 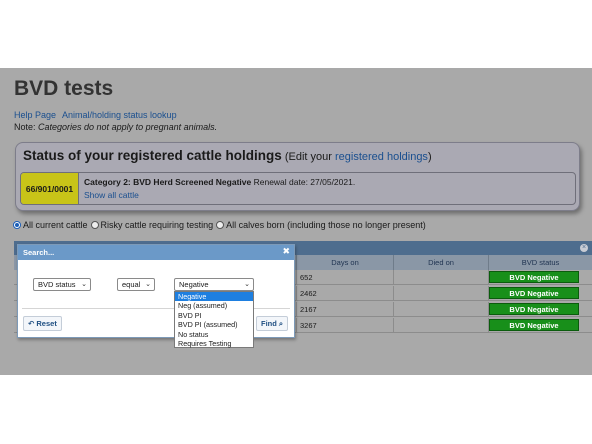 I want to click on option-negative: Negative, so click(x=214, y=297).